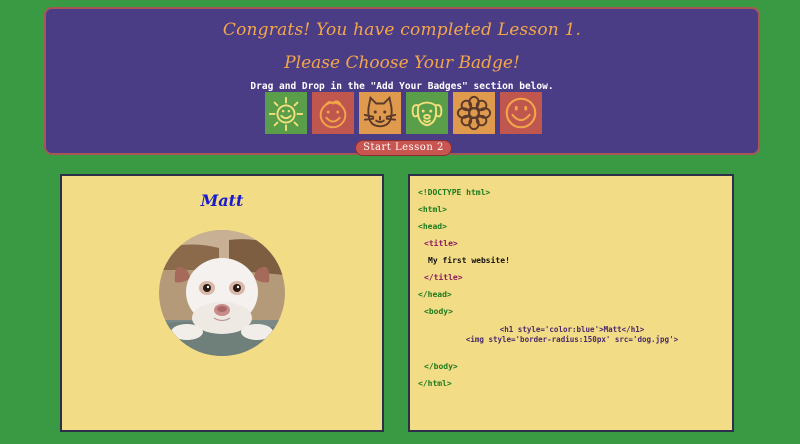 The height and width of the screenshot is (444, 800). I want to click on badge-sun, so click(286, 113).